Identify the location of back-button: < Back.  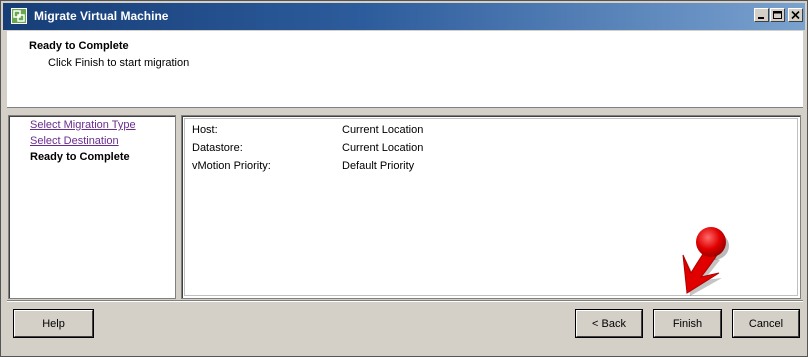
(609, 323).